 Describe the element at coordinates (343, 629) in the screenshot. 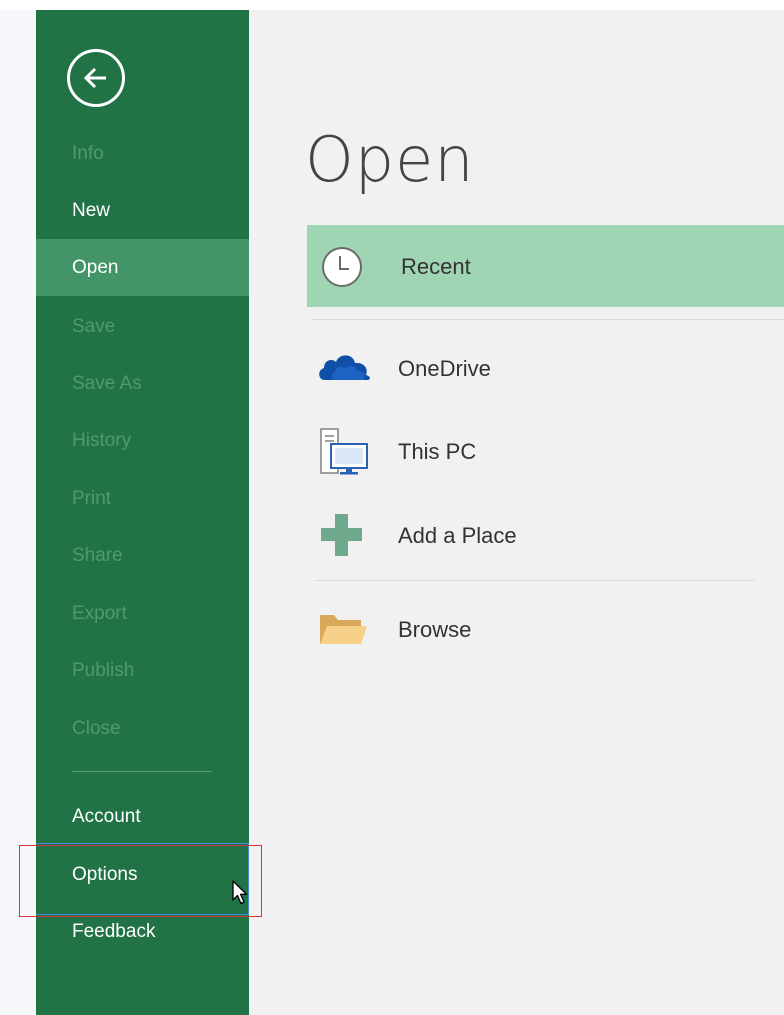

I see `folder-icon` at that location.